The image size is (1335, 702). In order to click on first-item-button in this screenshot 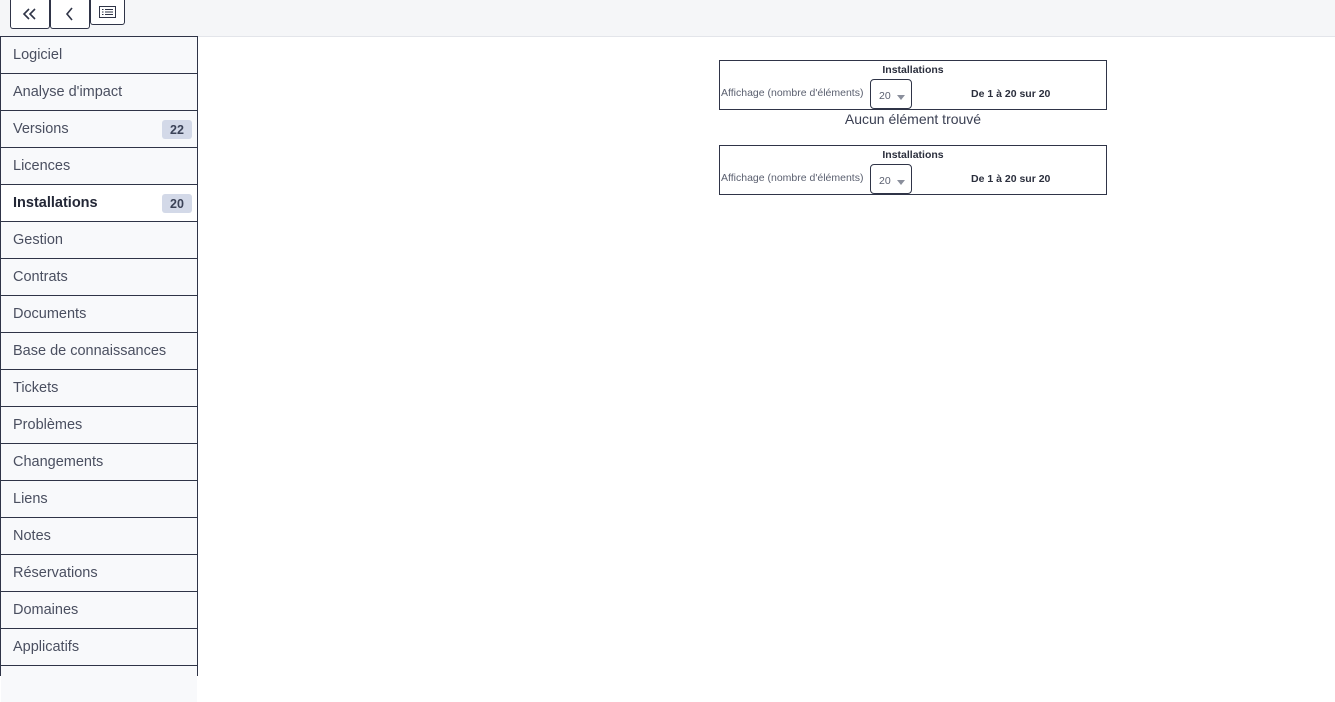, I will do `click(30, 14)`.